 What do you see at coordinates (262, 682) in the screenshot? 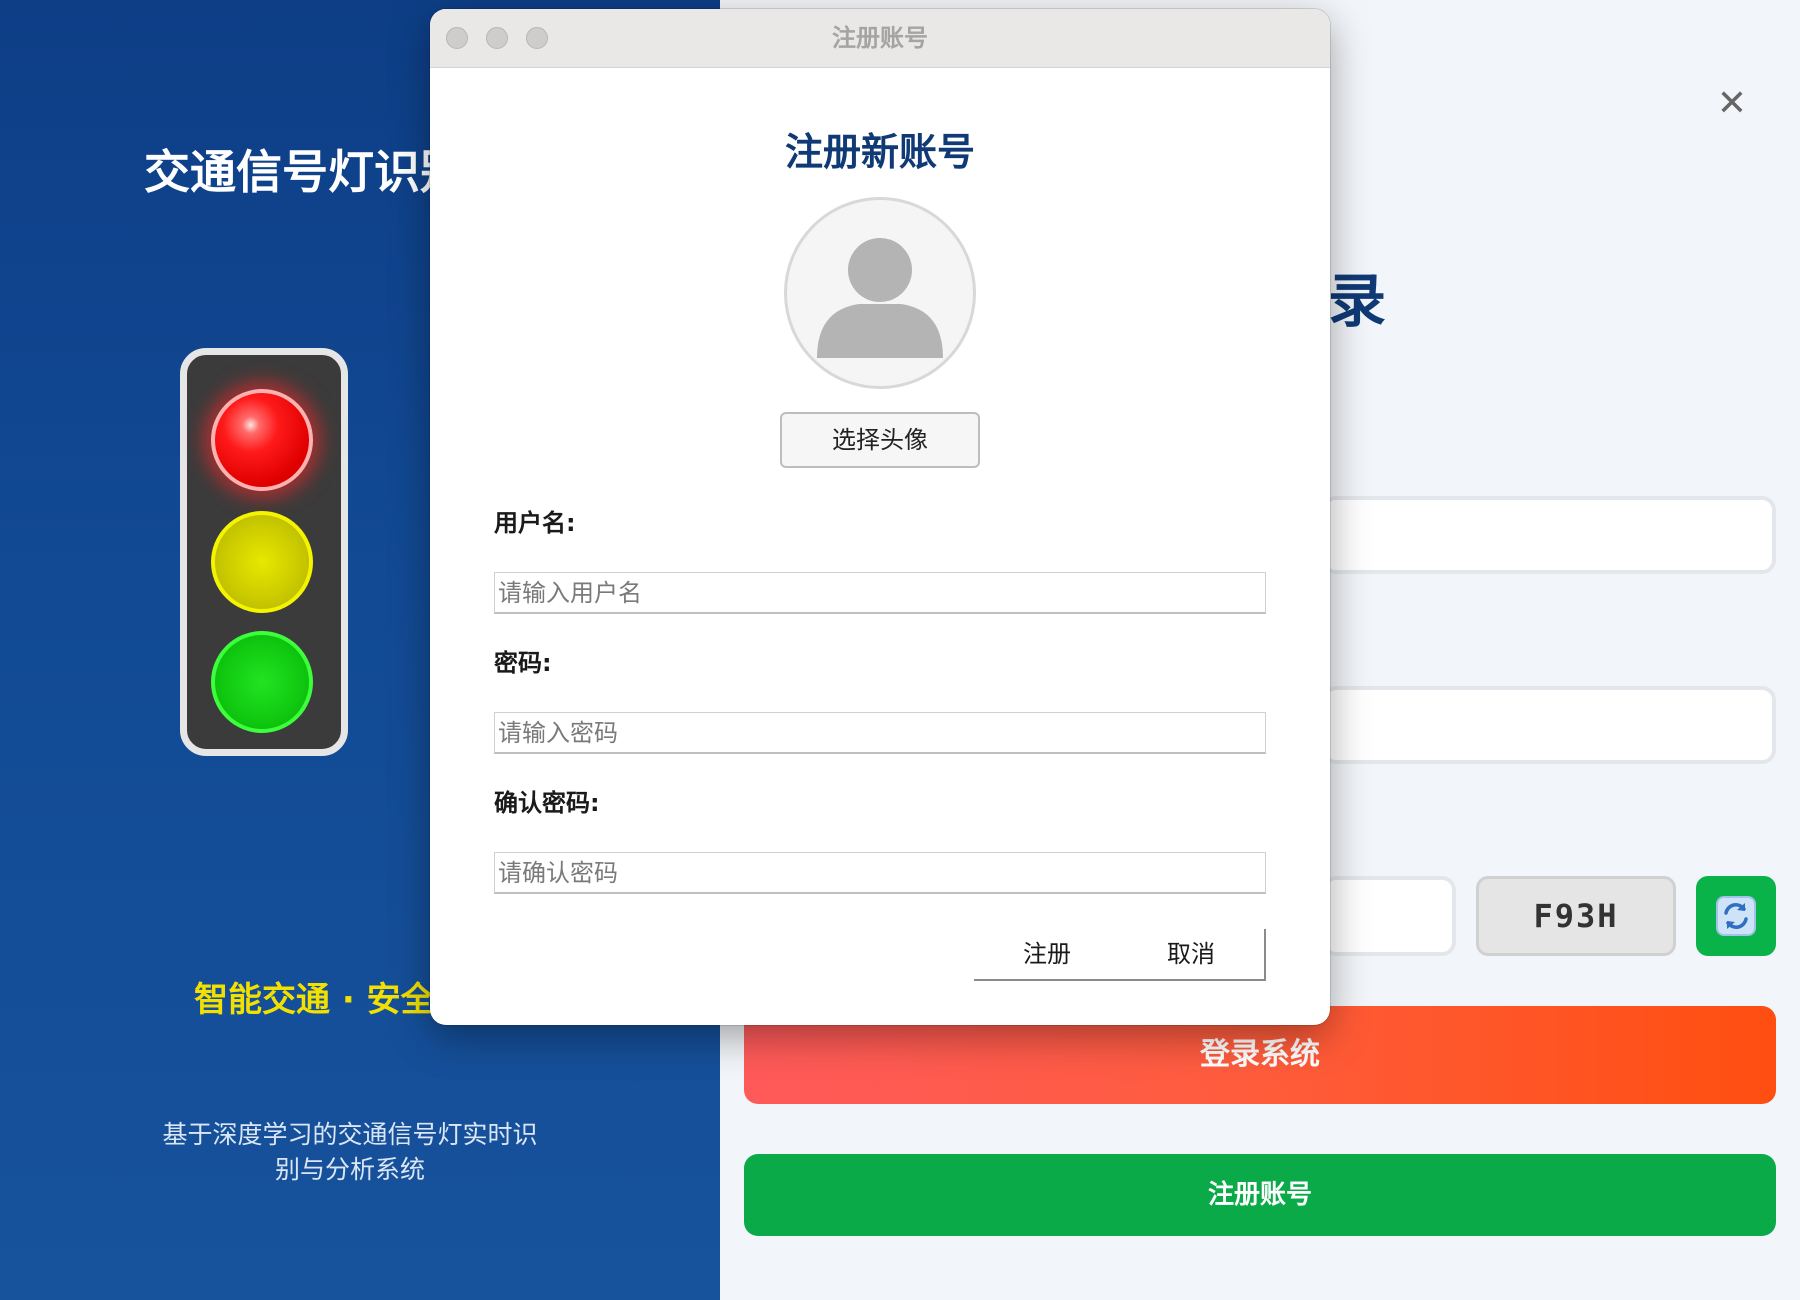
I see `green-light-icon` at bounding box center [262, 682].